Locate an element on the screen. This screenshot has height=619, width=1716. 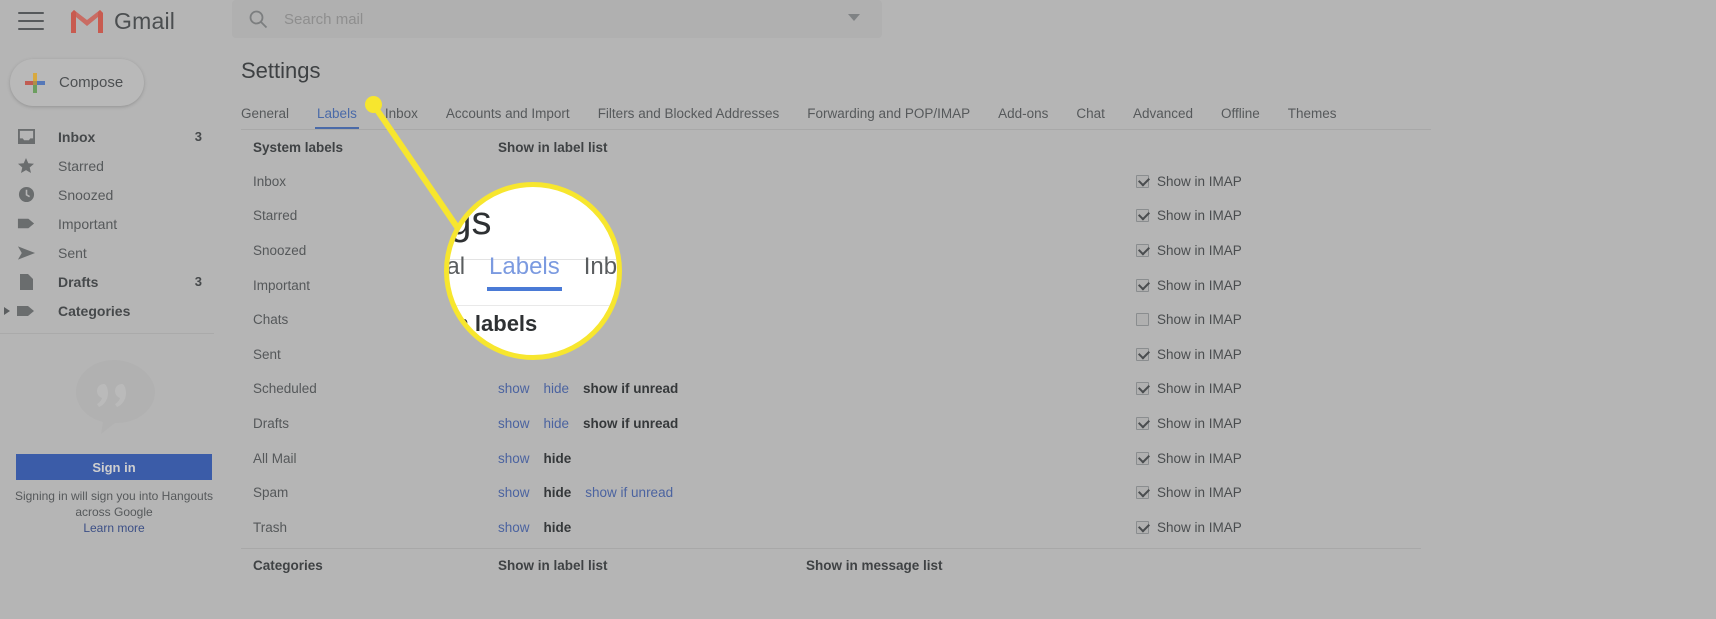
table-row: Important Show in IMAP is located at coordinates (831, 285).